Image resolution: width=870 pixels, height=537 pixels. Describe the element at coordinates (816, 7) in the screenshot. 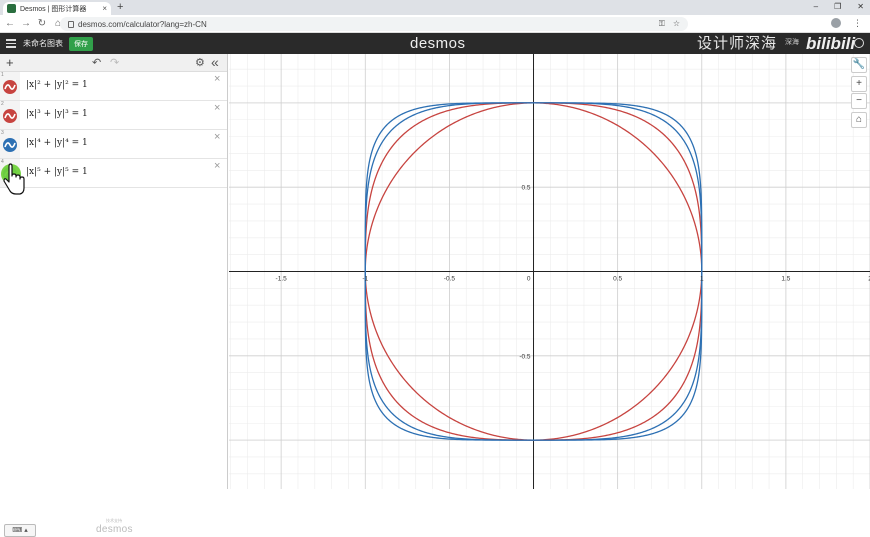

I see `minimize-icon: –` at that location.